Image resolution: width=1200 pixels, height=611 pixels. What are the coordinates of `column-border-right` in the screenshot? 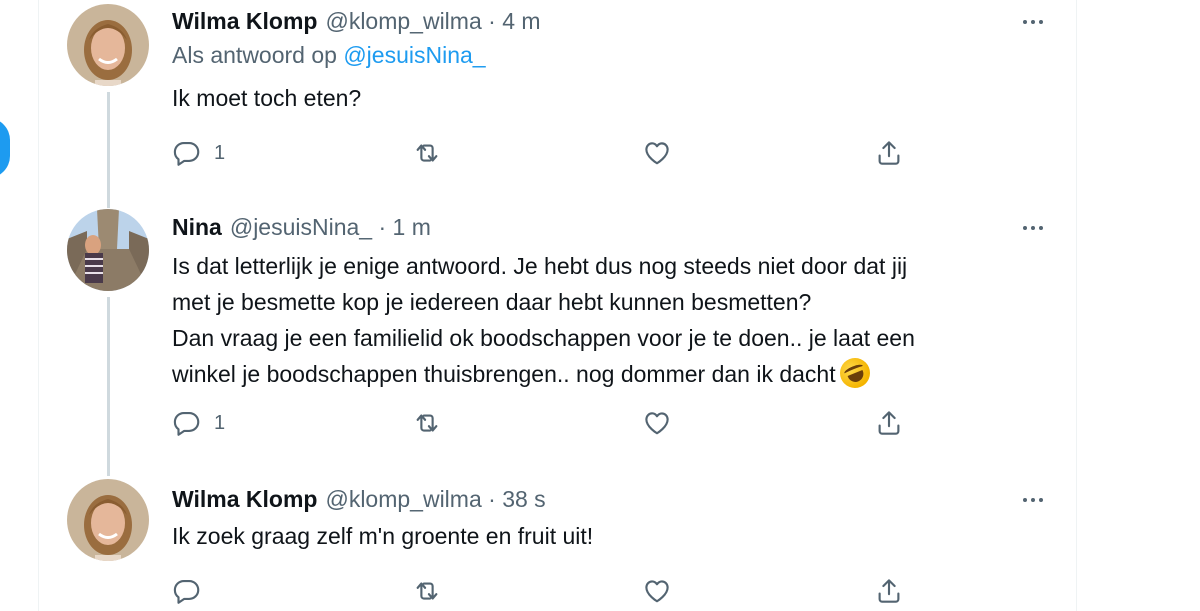 It's located at (1076, 305).